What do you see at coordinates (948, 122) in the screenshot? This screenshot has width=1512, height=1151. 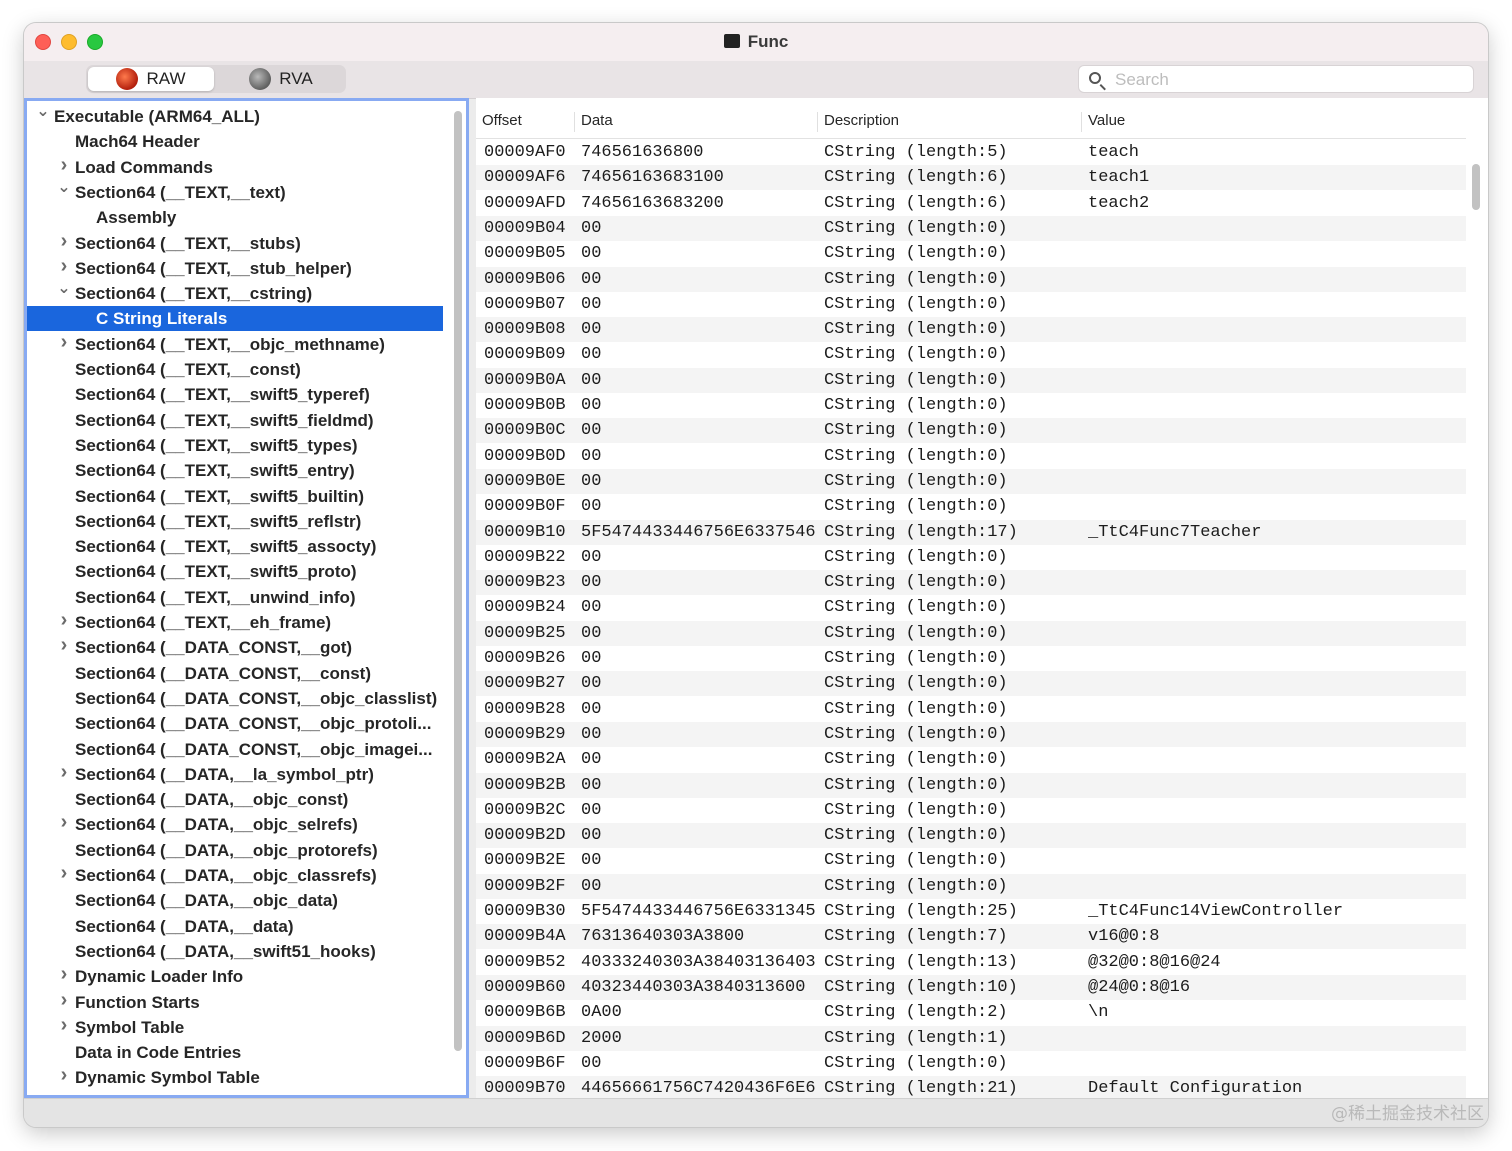 I see `column-header-description: Description` at bounding box center [948, 122].